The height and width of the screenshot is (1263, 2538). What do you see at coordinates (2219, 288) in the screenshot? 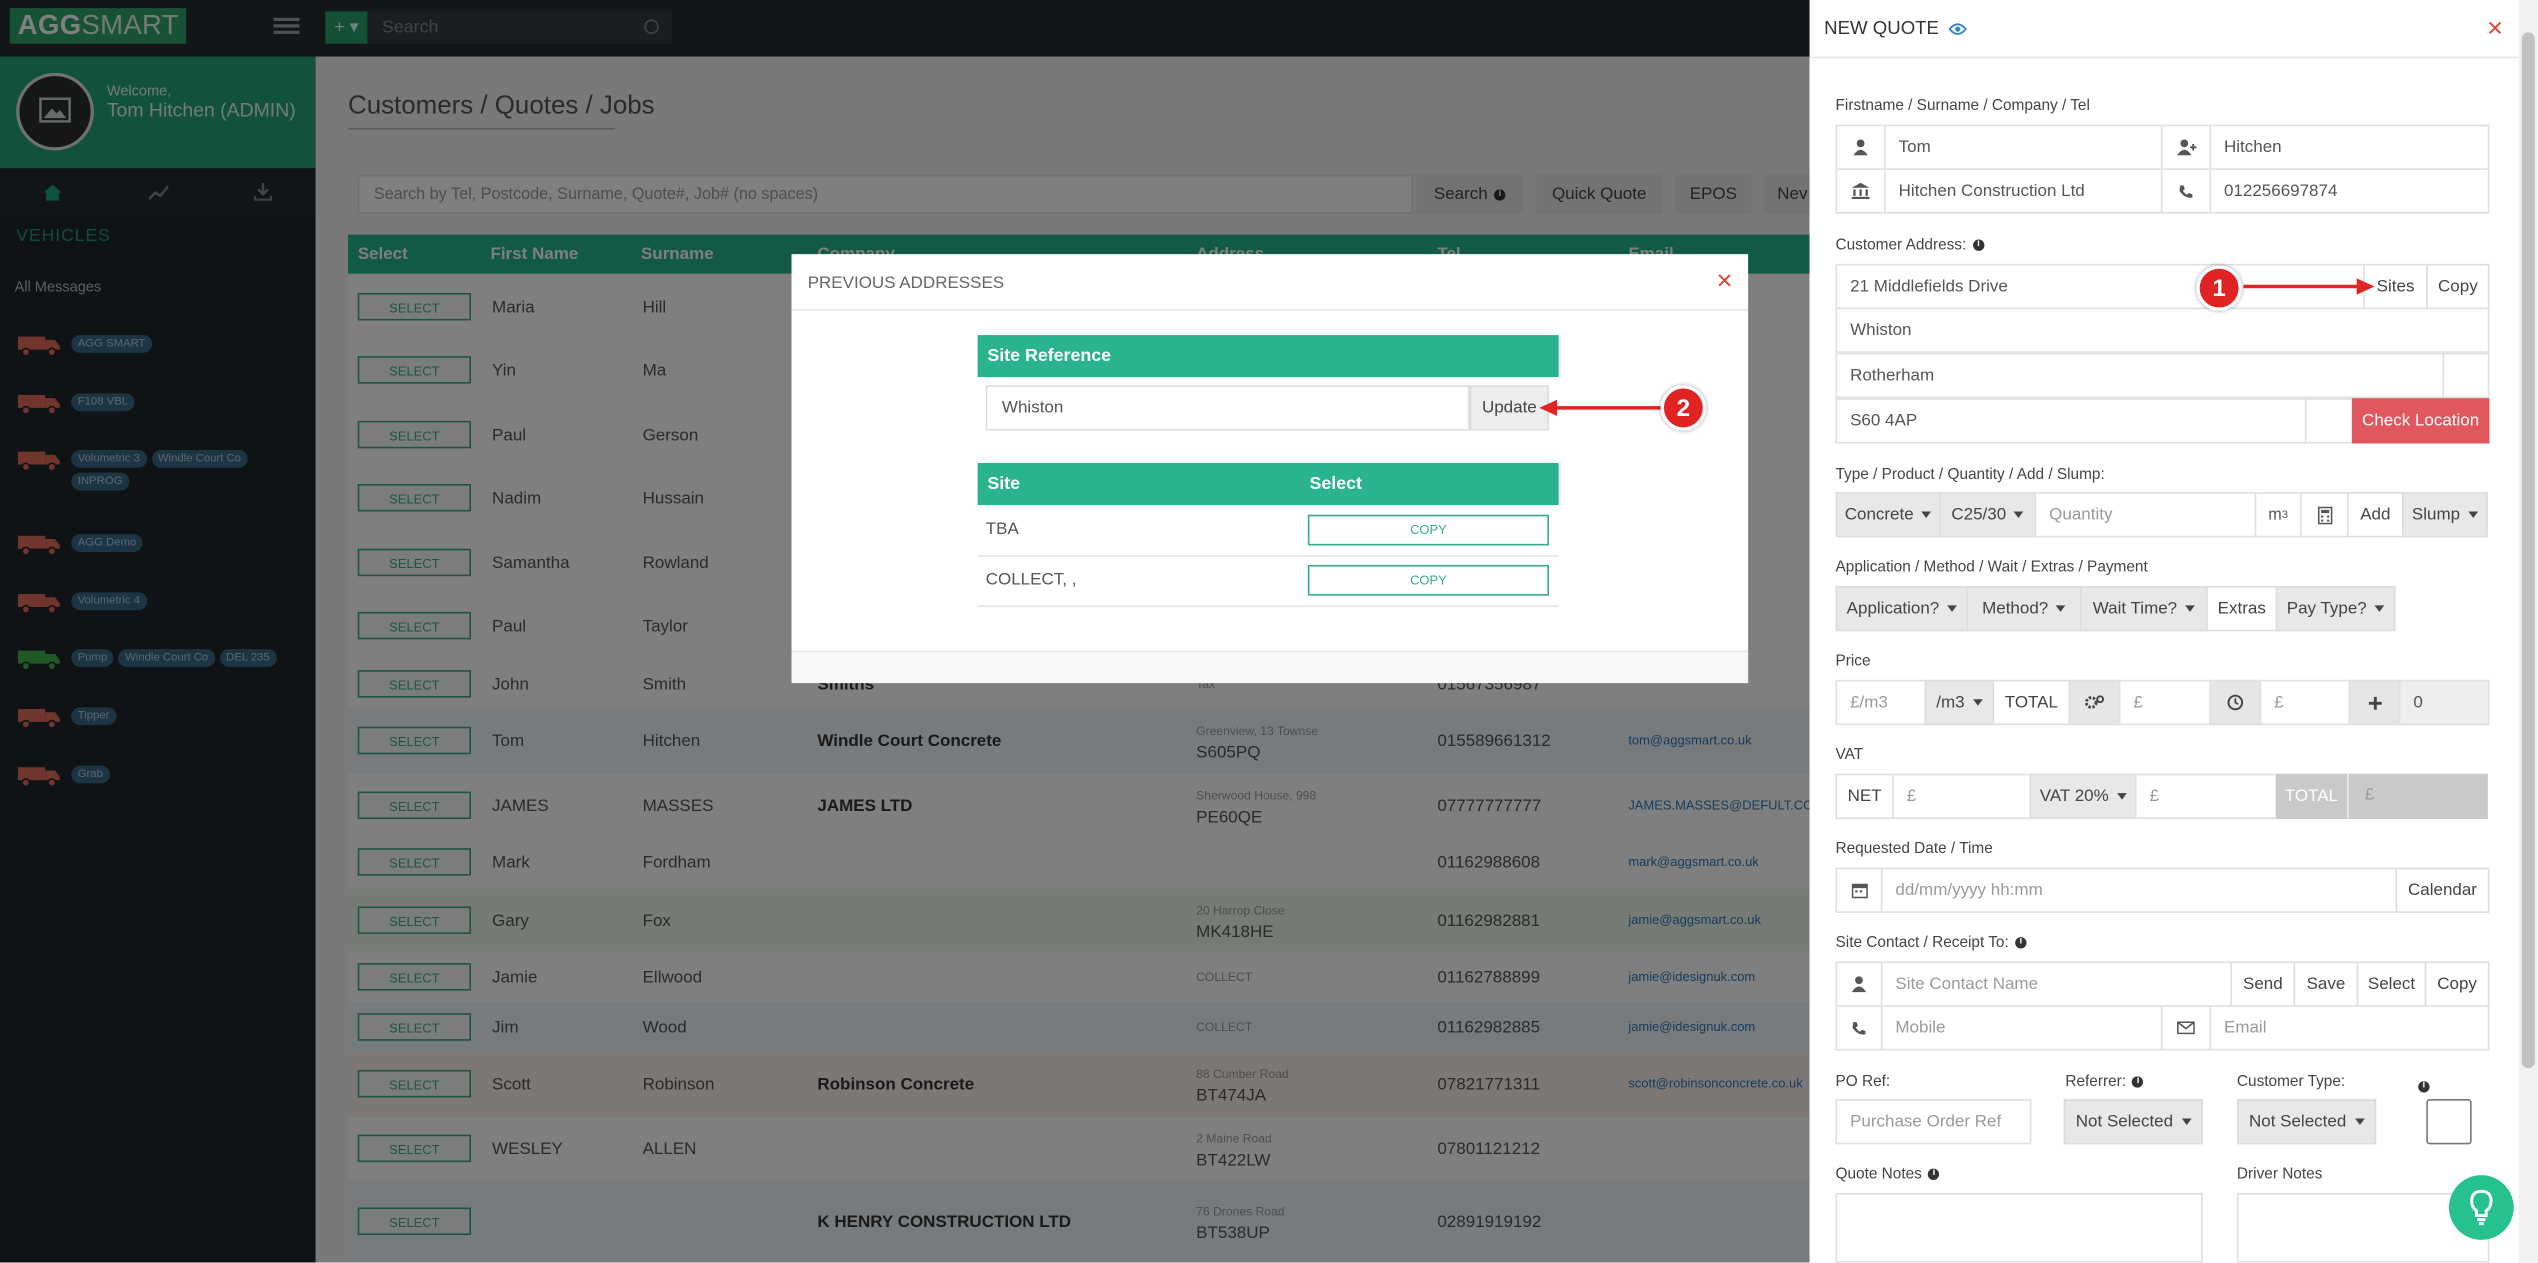
I see `annotation-marker-1: 1` at bounding box center [2219, 288].